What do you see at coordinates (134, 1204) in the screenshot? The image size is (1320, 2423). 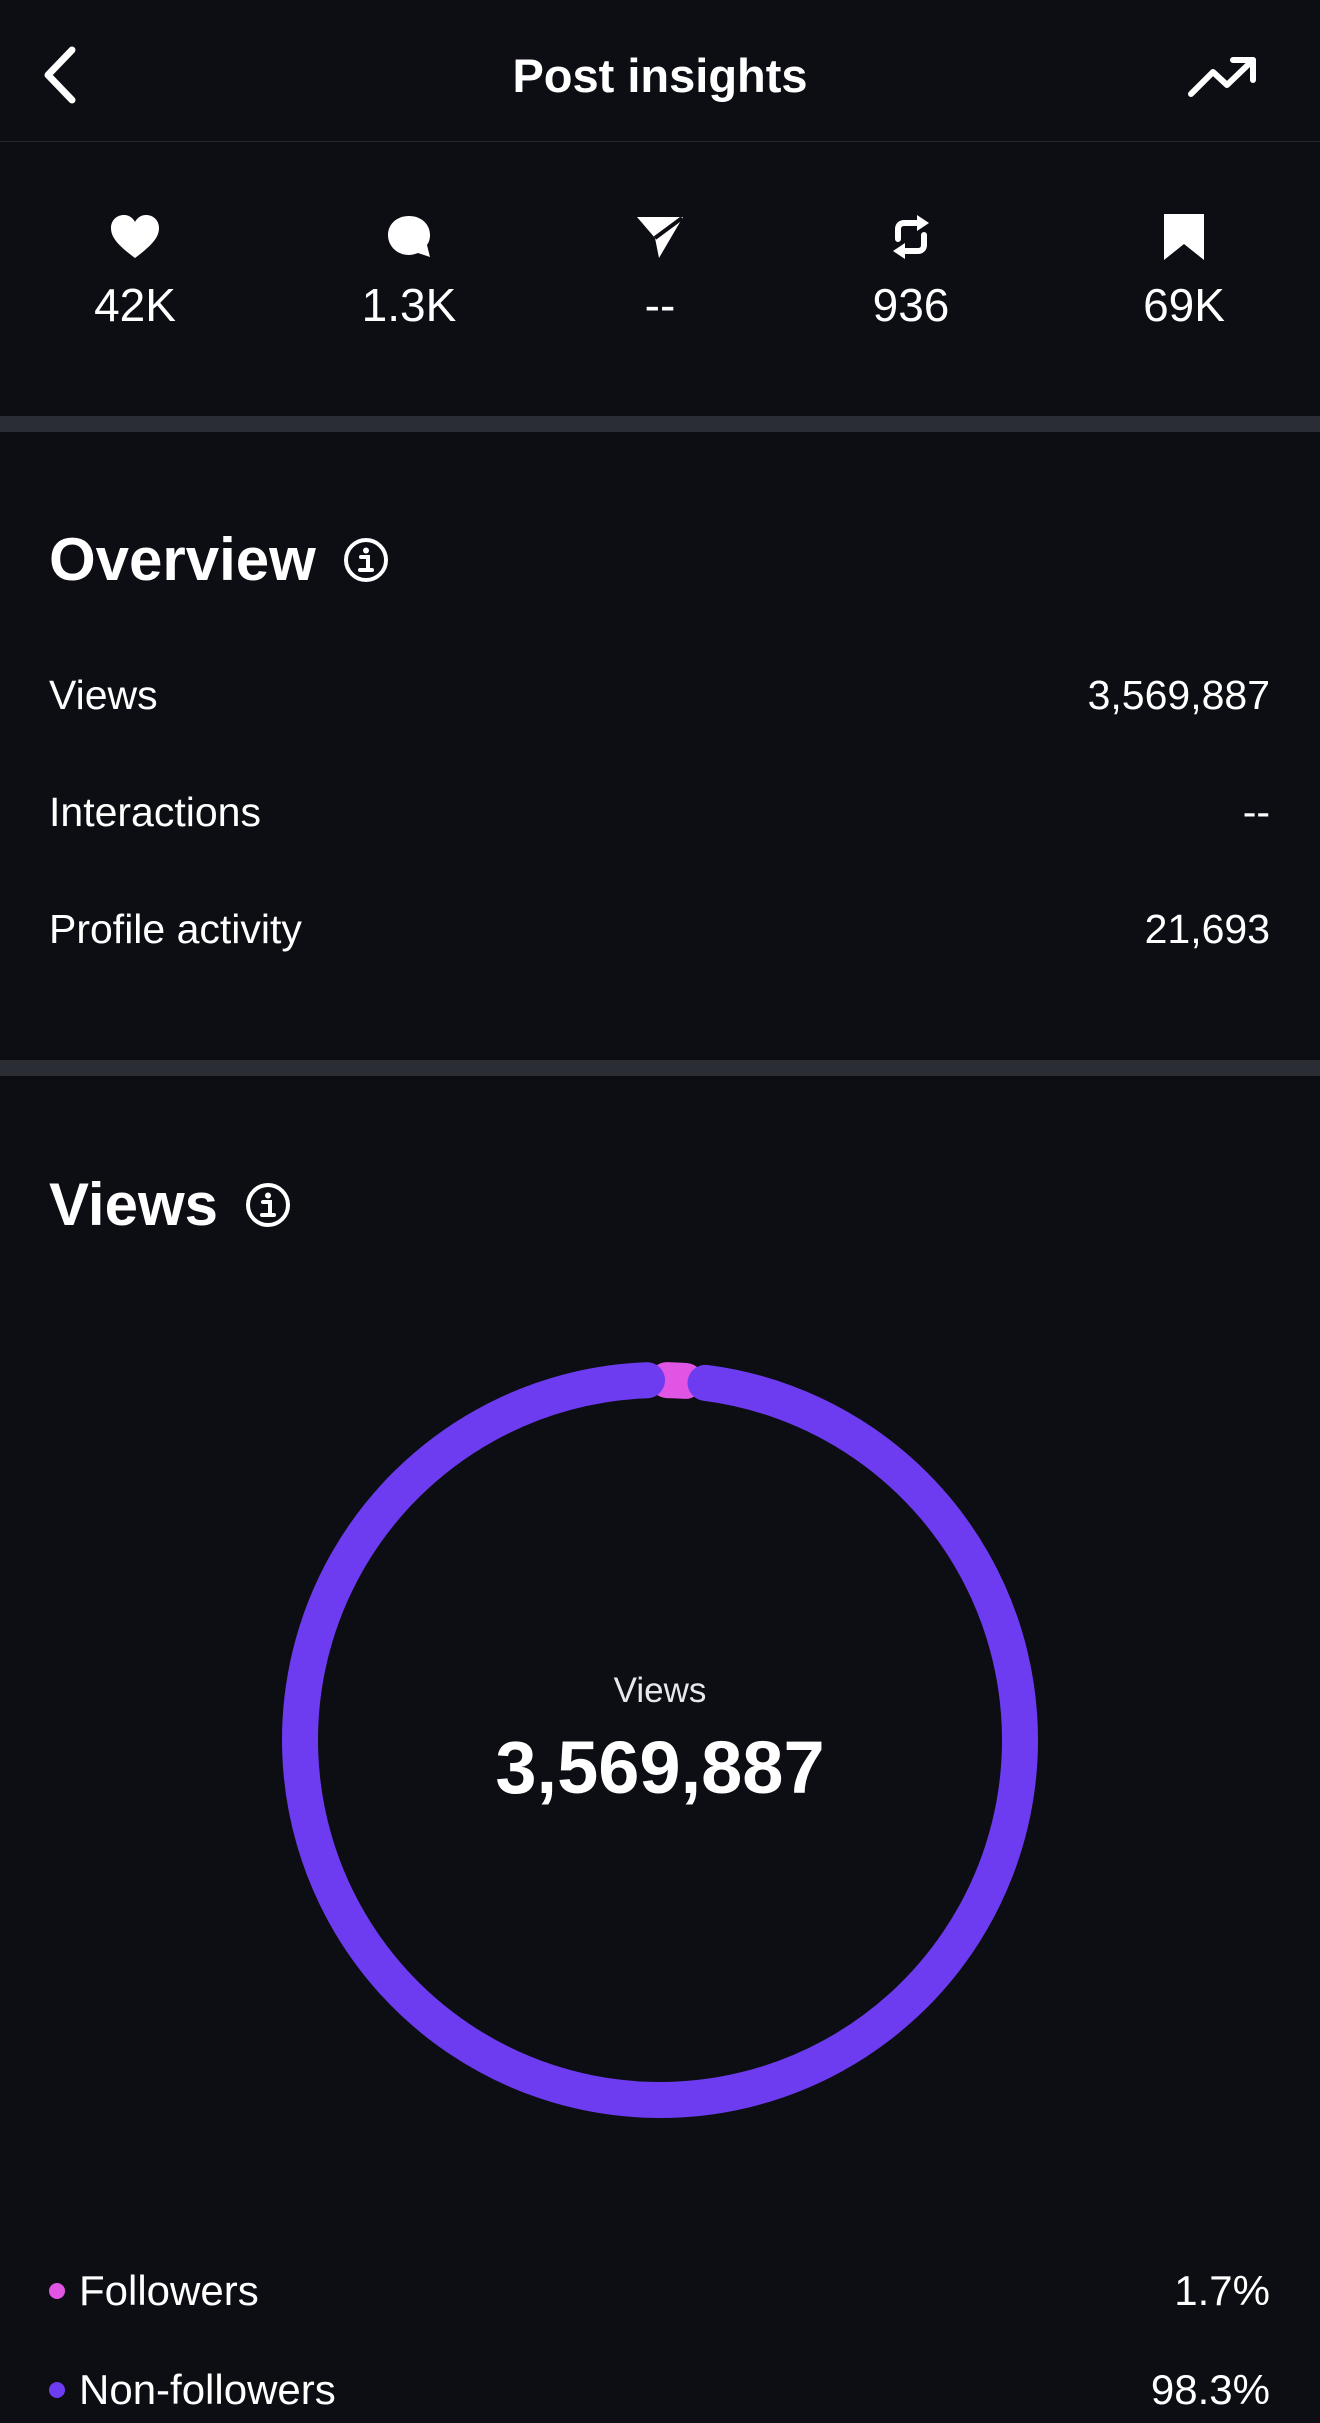 I see `views-title: Views` at bounding box center [134, 1204].